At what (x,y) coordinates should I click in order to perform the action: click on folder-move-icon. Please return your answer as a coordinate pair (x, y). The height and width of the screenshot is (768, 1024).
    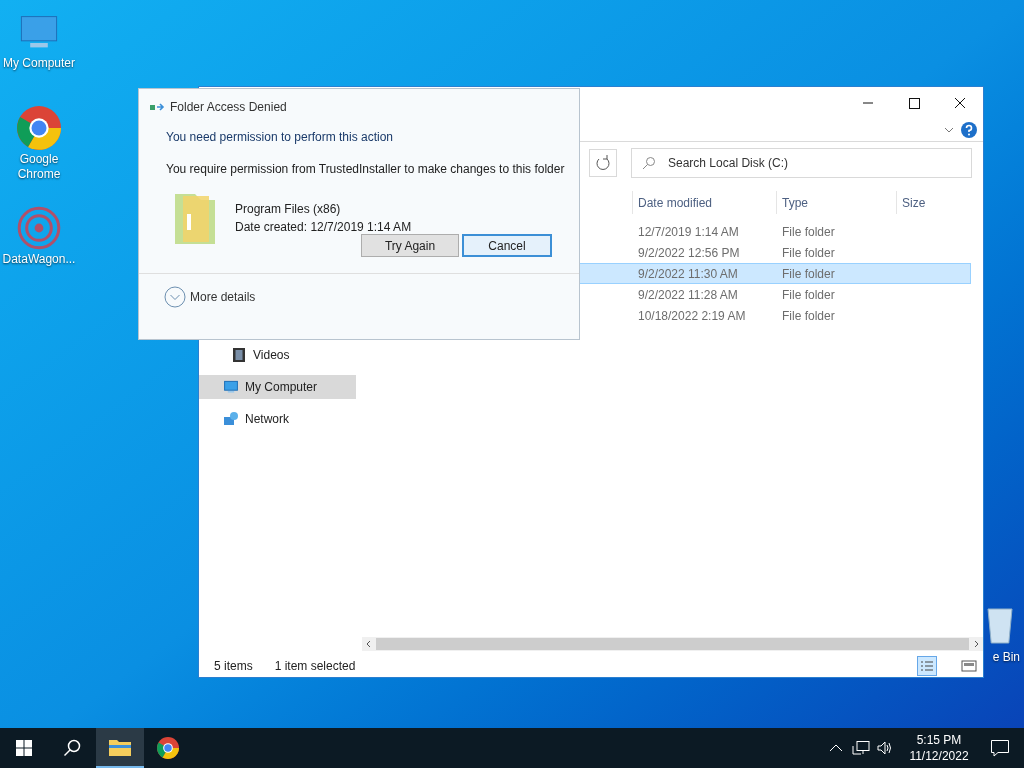
    Looking at the image, I should click on (157, 107).